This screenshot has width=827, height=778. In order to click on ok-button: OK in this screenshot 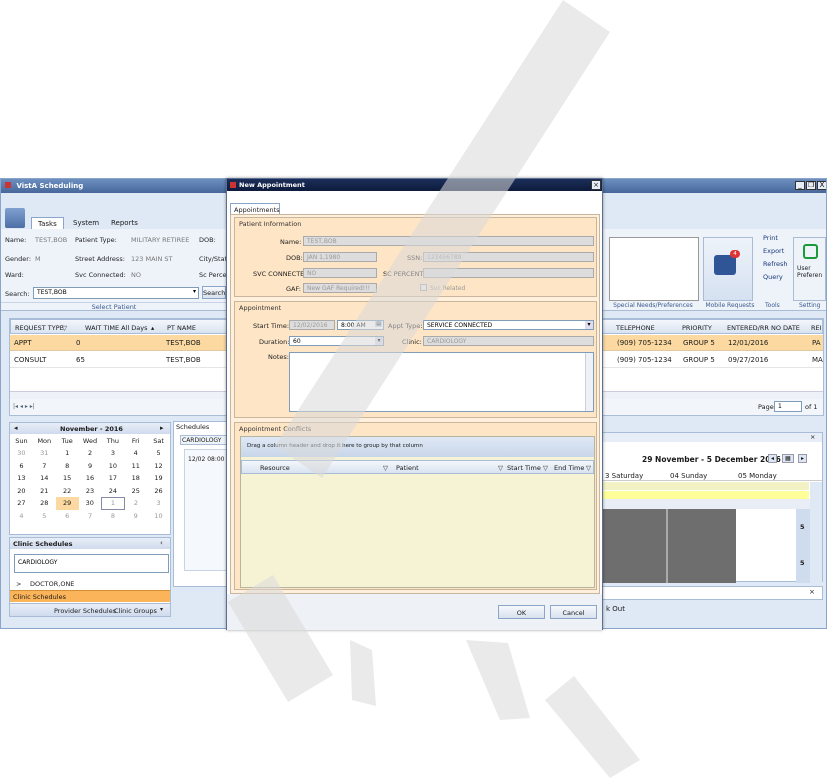, I will do `click(521, 612)`.